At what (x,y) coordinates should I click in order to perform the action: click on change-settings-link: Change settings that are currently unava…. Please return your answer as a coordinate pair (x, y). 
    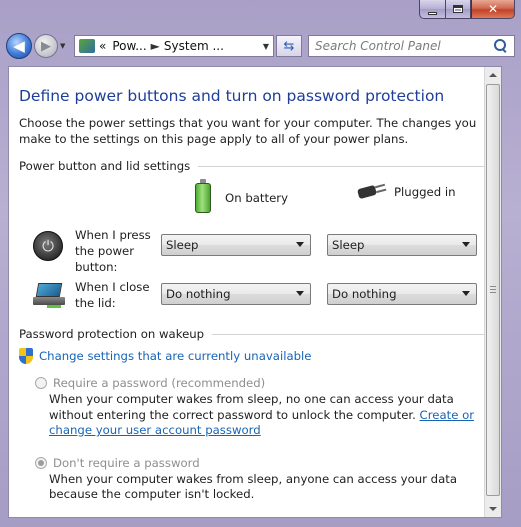
    Looking at the image, I should click on (175, 356).